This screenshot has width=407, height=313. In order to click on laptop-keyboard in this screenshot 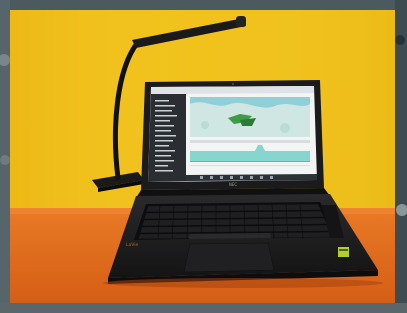, I will do `click(239, 221)`.